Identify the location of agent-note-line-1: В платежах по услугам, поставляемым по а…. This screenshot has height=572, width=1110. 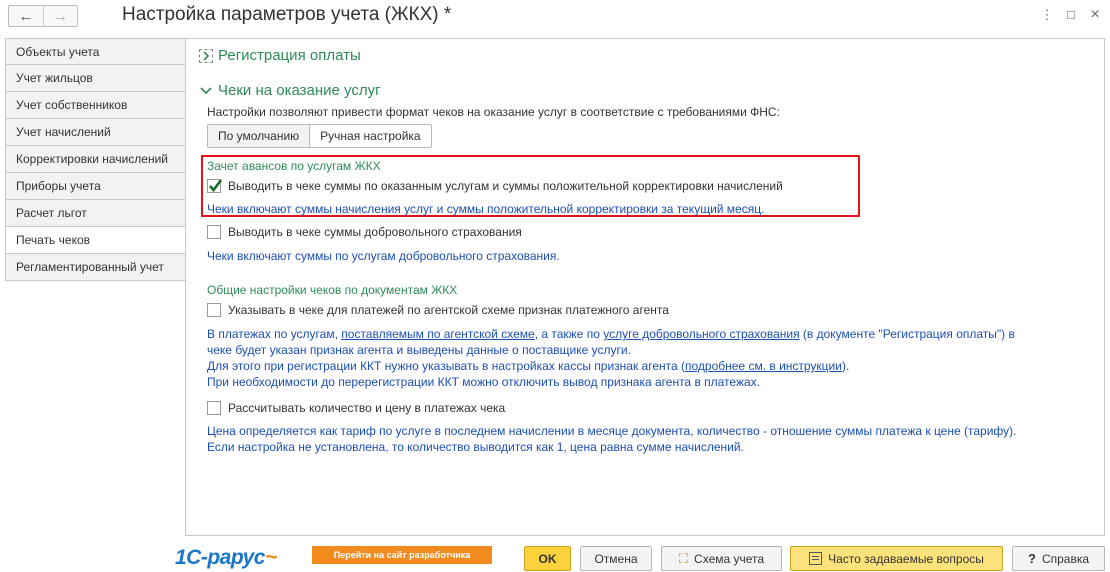
(611, 334).